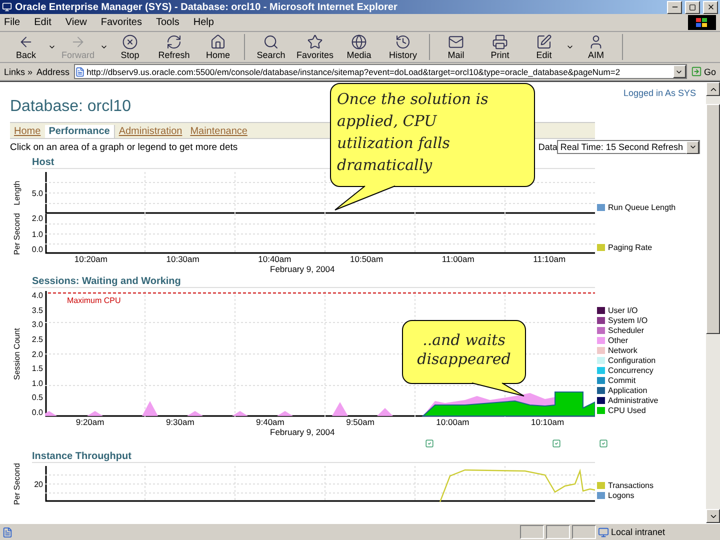 The image size is (720, 540). Describe the element at coordinates (628, 390) in the screenshot. I see `legend-label: Application` at that location.